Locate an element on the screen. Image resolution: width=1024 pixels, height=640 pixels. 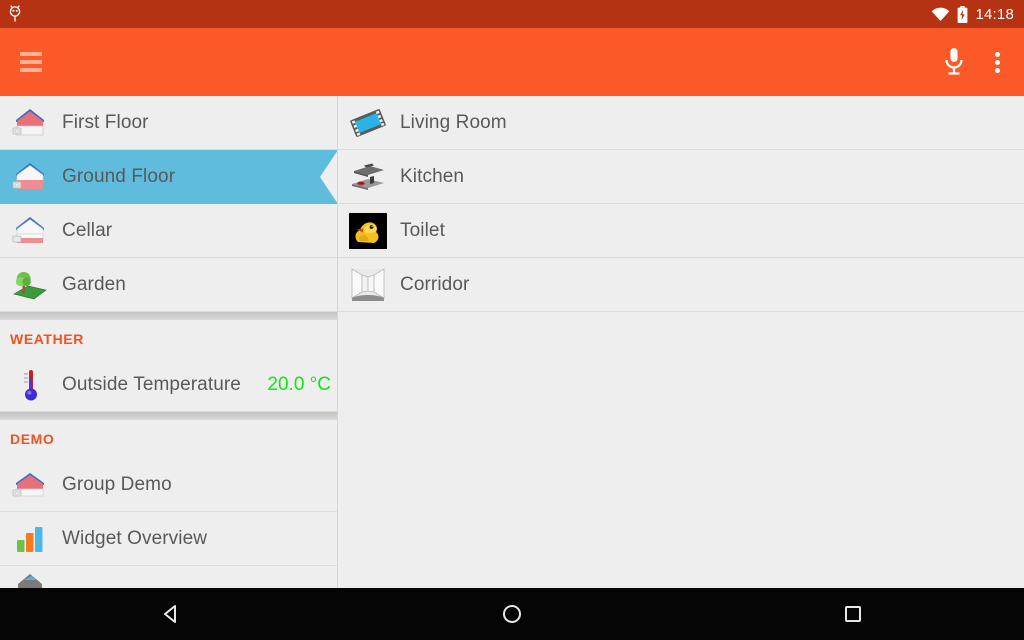
list-item-widget-overview: Widget Overview is located at coordinates (168, 539).